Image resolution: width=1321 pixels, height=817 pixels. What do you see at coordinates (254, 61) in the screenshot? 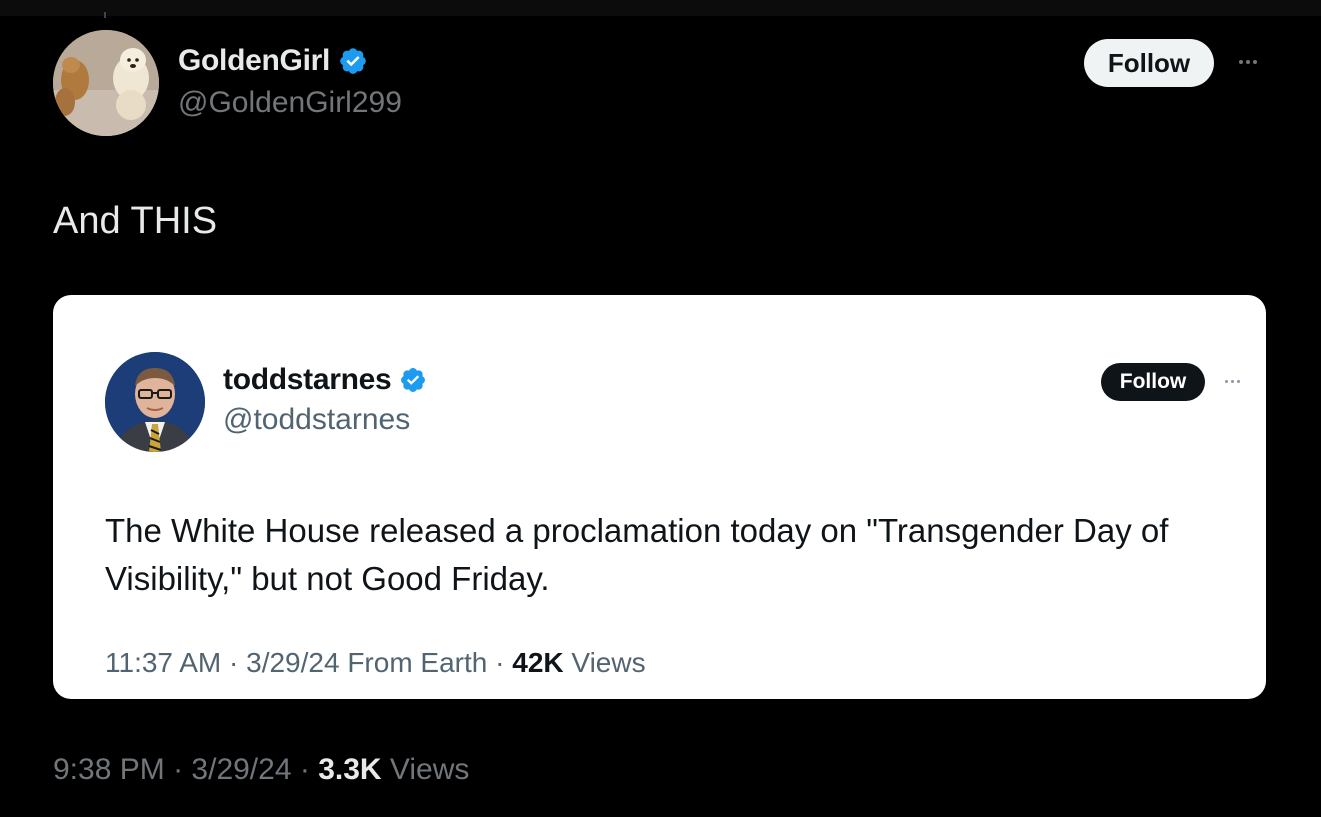
I see `display-name: GoldenGirl` at bounding box center [254, 61].